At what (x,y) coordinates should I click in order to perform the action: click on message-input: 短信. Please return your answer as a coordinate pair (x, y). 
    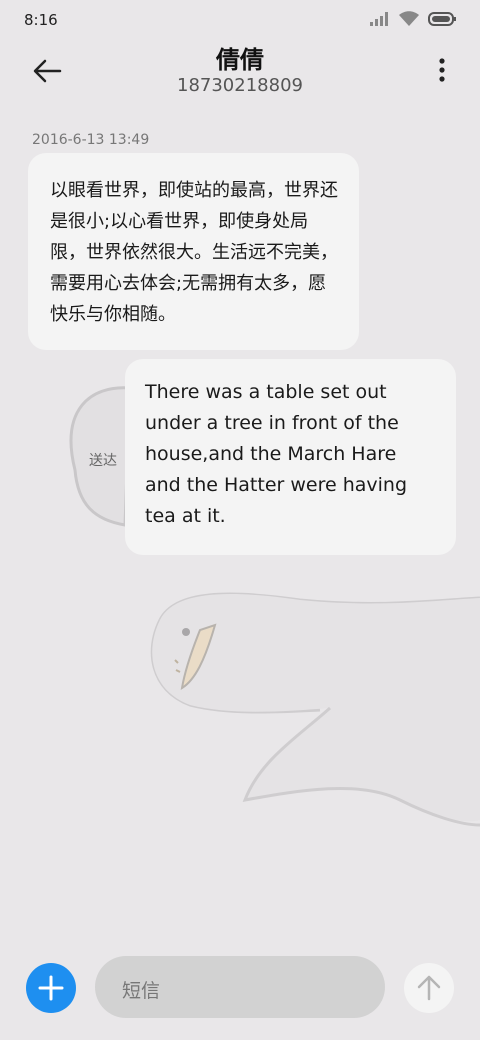
    Looking at the image, I should click on (240, 987).